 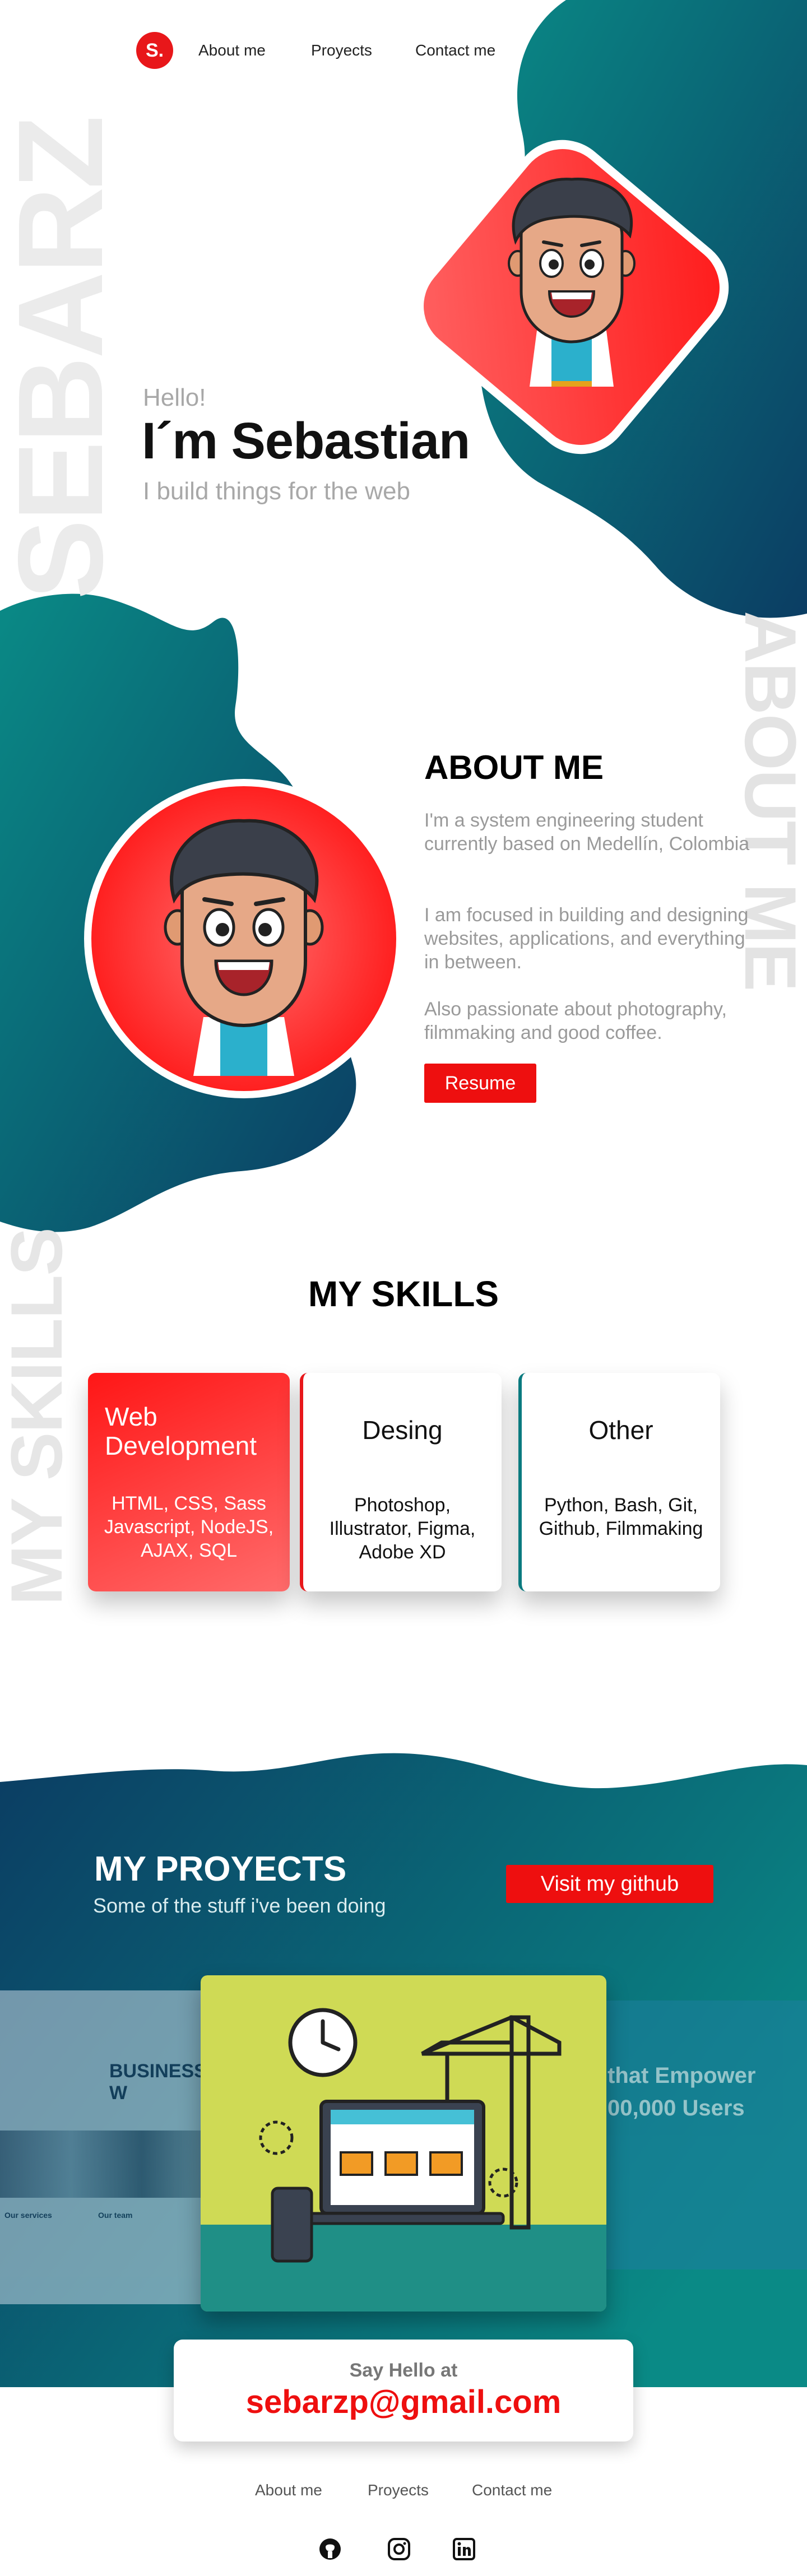 I want to click on hero-greeting: Hello!, so click(x=174, y=397).